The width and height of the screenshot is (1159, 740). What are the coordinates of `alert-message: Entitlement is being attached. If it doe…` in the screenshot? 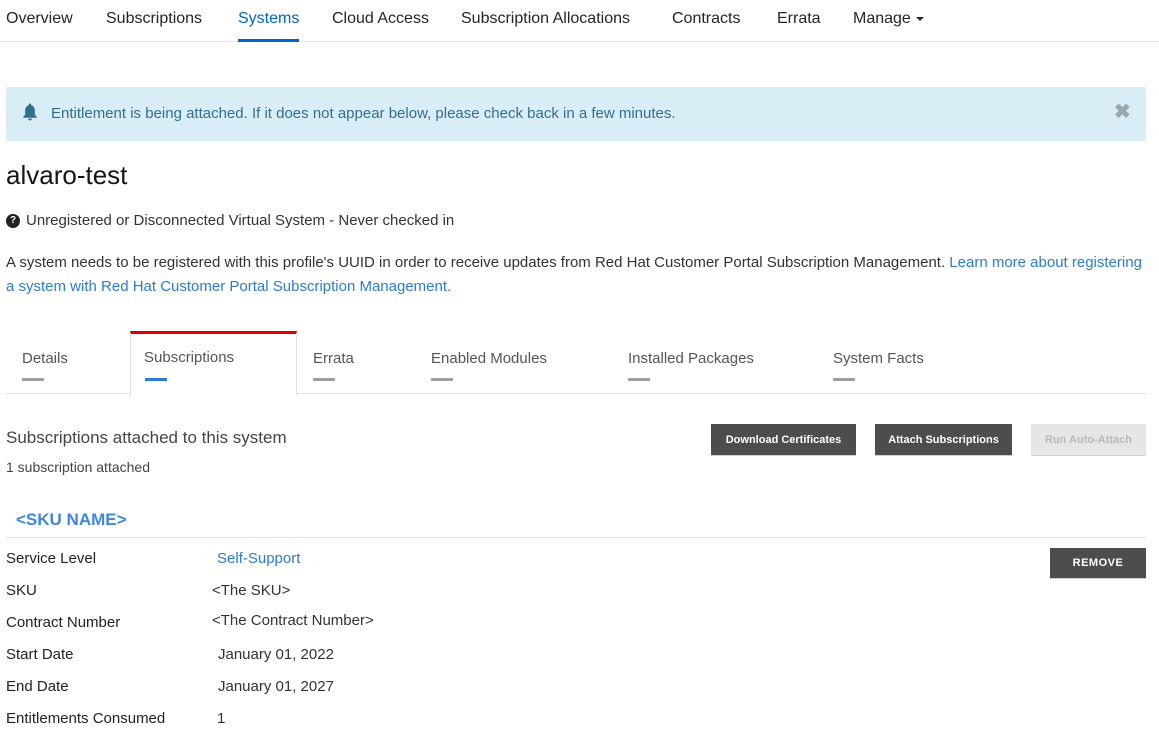 It's located at (363, 113).